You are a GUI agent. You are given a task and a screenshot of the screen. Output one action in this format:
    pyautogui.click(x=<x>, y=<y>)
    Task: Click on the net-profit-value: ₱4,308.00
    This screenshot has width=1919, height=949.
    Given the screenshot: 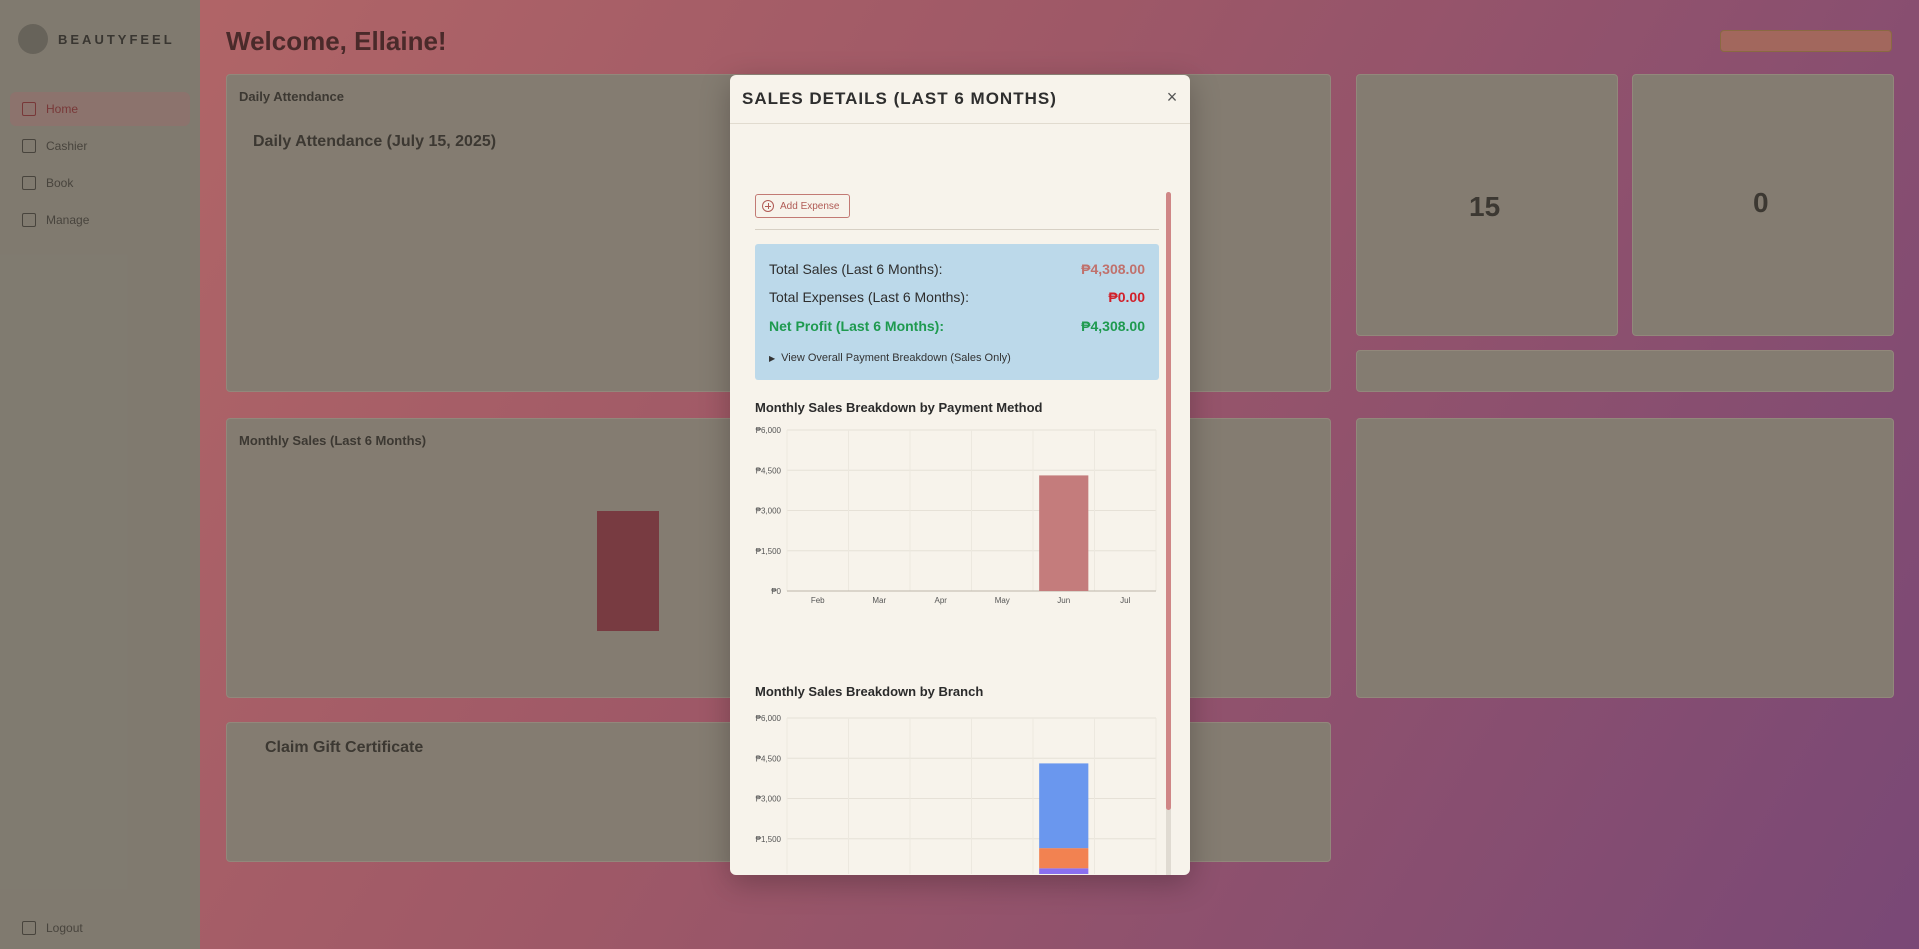 What is the action you would take?
    pyautogui.click(x=1113, y=326)
    